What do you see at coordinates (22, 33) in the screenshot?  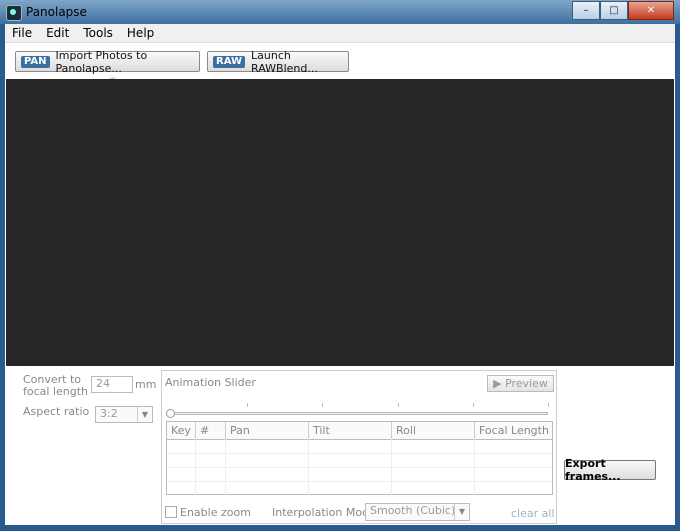 I see `menu-file: File` at bounding box center [22, 33].